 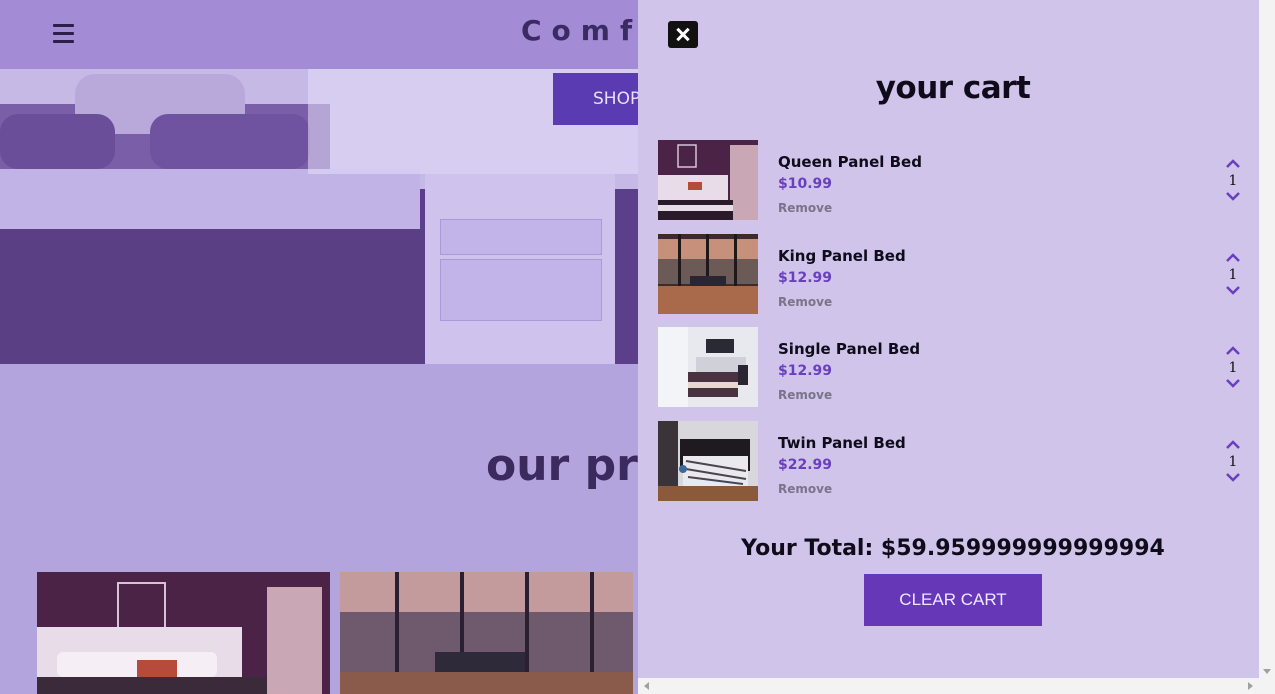 I want to click on cart-total: Your Total: $59.959999999999994, so click(x=953, y=548).